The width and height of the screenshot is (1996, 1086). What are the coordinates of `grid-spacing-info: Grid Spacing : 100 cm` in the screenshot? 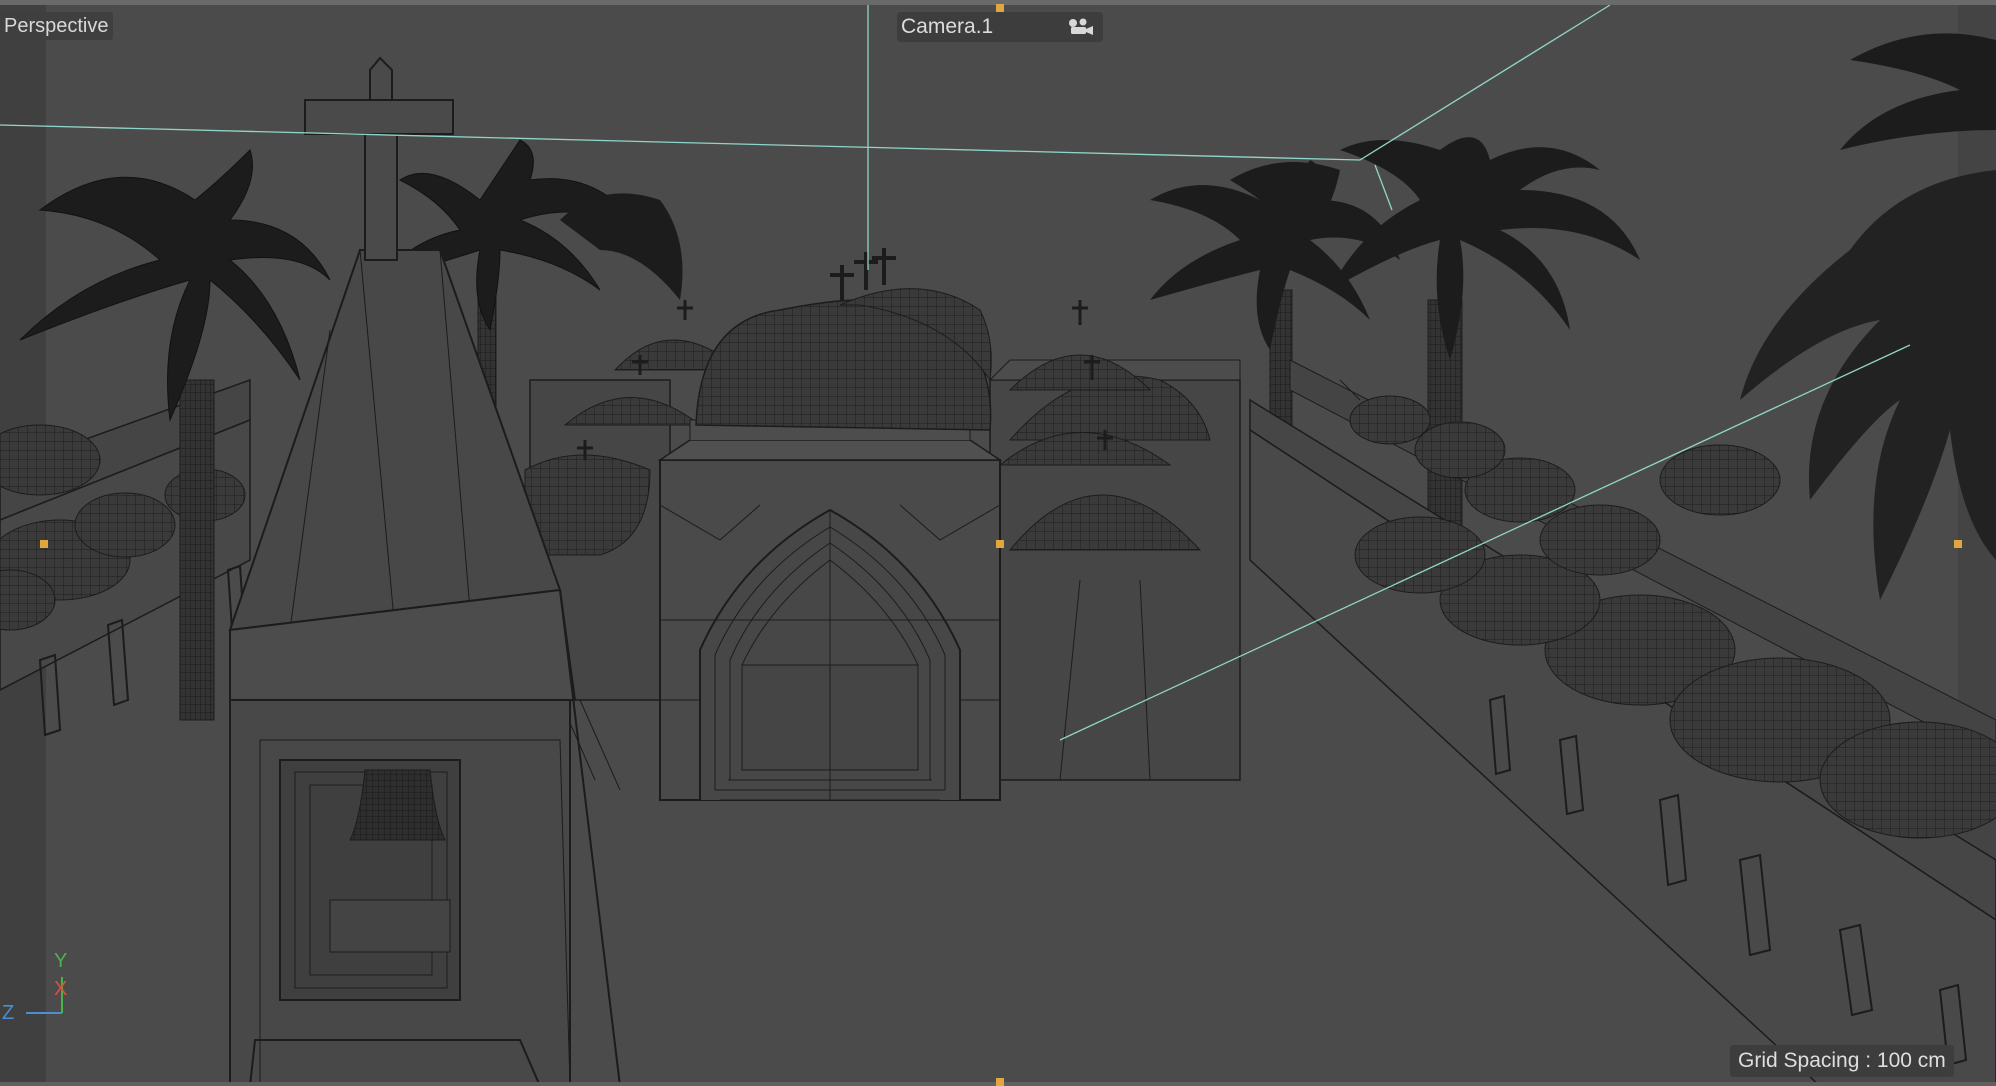 It's located at (1842, 1061).